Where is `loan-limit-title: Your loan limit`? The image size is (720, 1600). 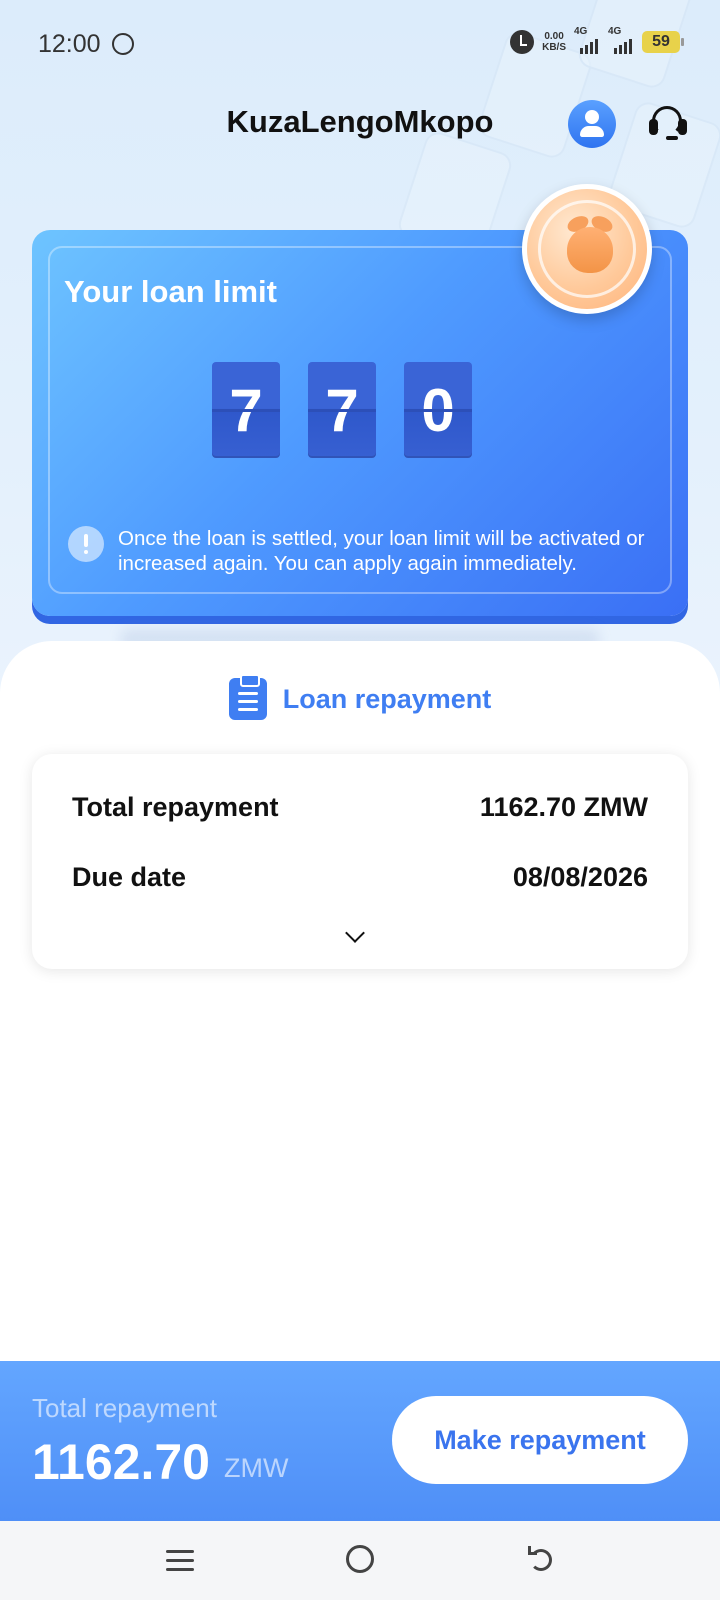
loan-limit-title: Your loan limit is located at coordinates (170, 291).